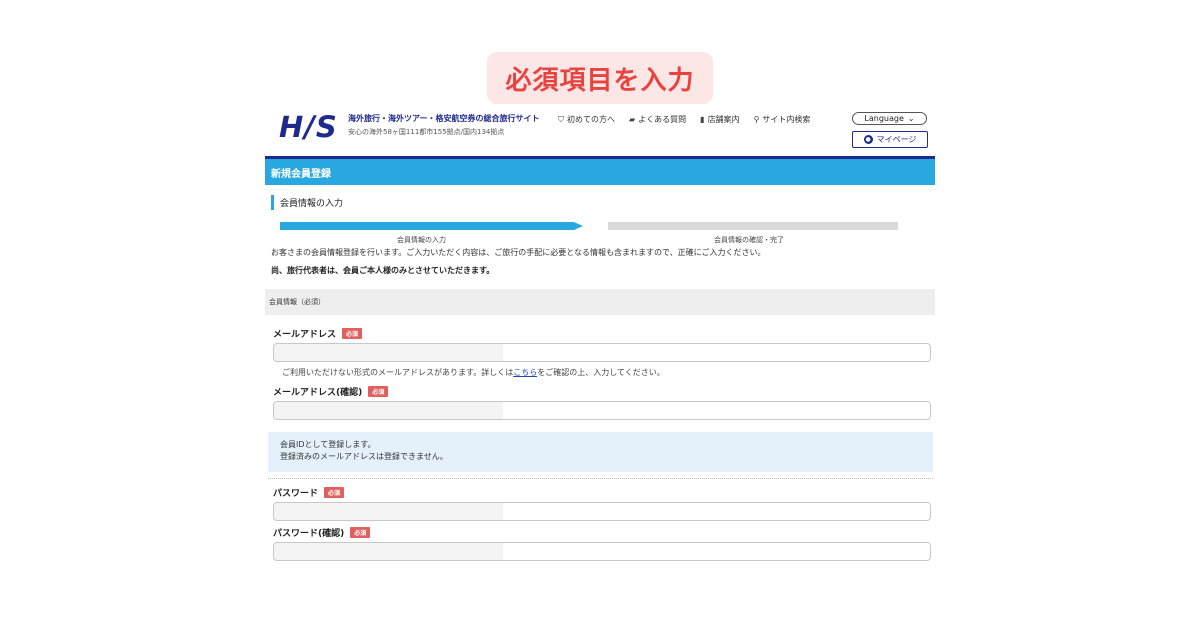 This screenshot has height=630, width=1200. What do you see at coordinates (702, 119) in the screenshot?
I see `building-icon: ▮` at bounding box center [702, 119].